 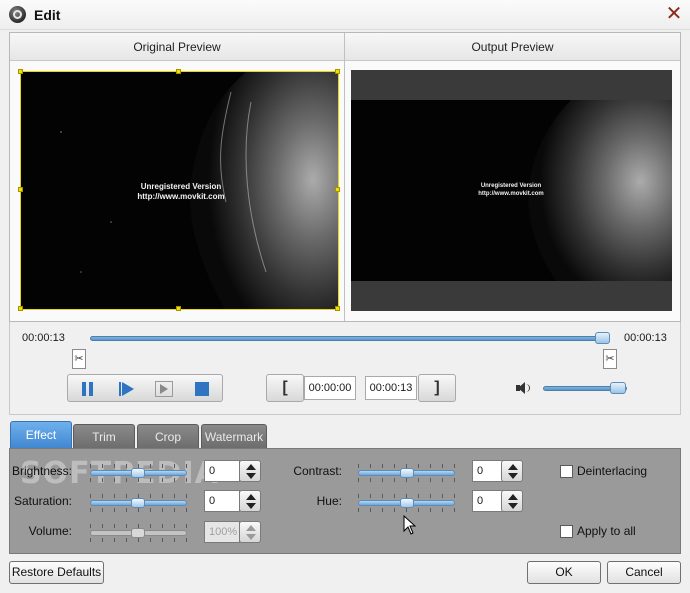 What do you see at coordinates (88, 389) in the screenshot?
I see `pause-button` at bounding box center [88, 389].